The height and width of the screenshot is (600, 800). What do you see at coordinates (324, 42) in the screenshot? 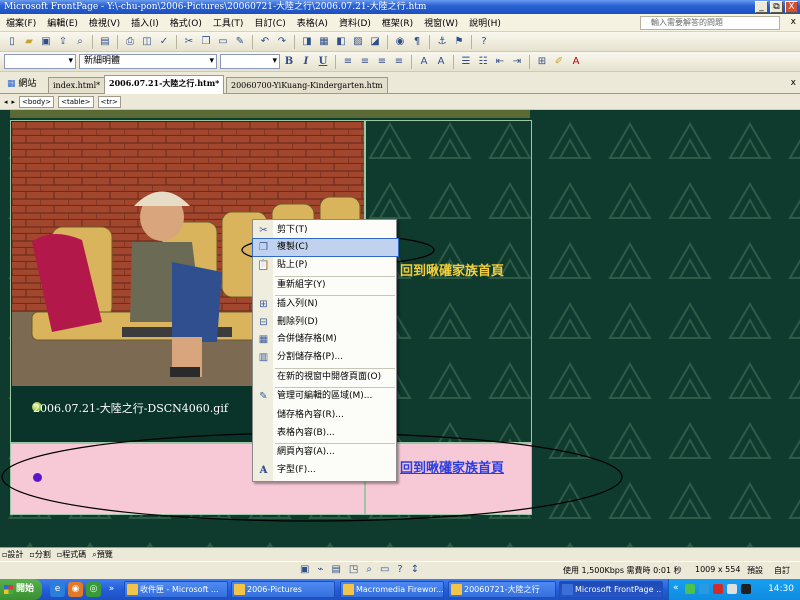
I see `insert-table-icon: ▦` at bounding box center [324, 42].